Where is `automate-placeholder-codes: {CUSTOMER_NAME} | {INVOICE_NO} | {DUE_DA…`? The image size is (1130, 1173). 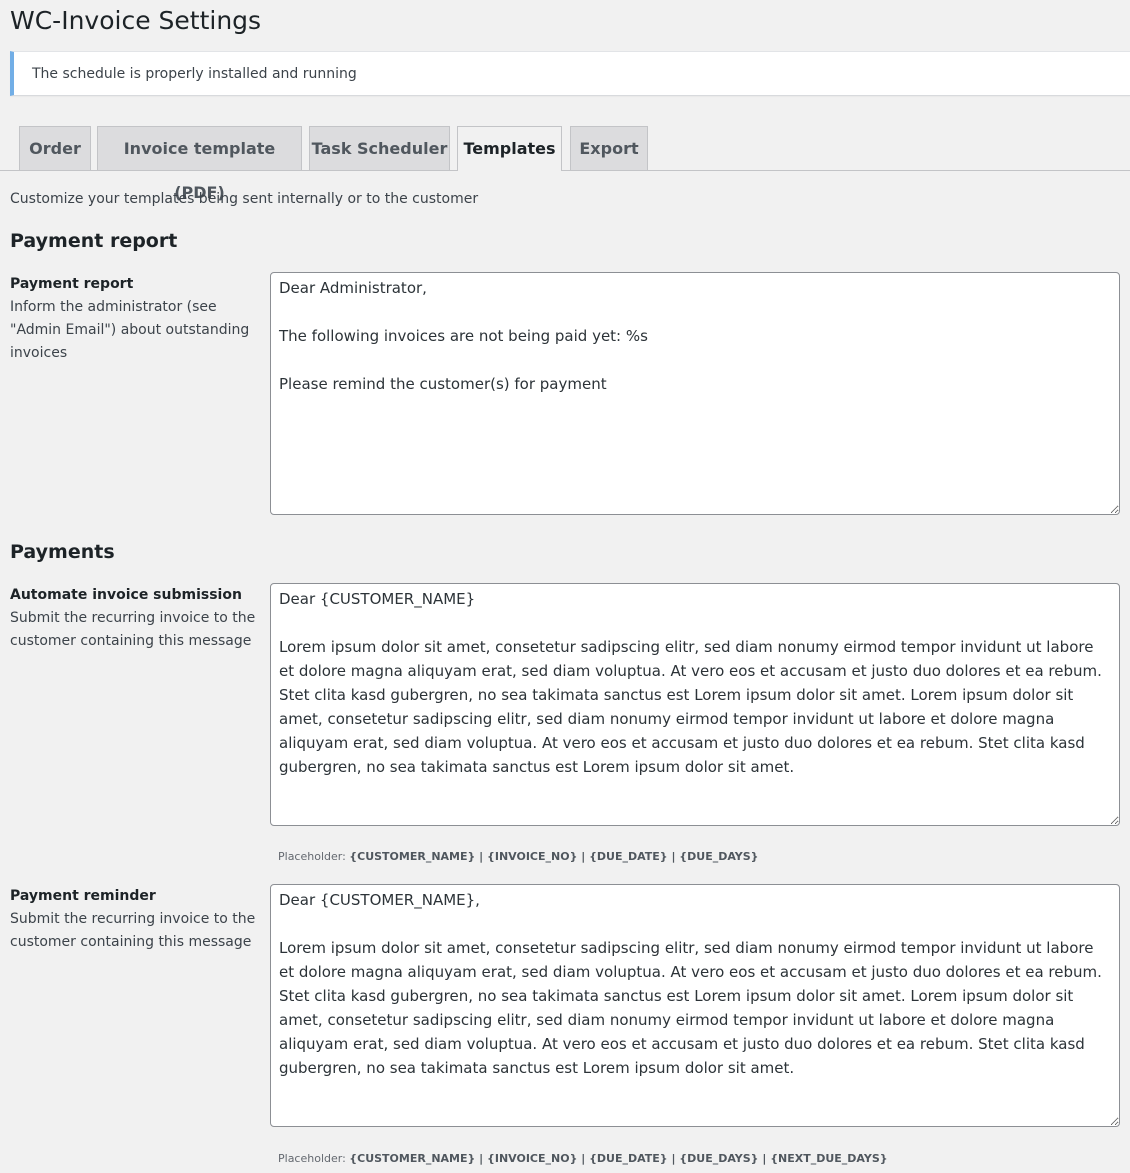 automate-placeholder-codes: {CUSTOMER_NAME} | {INVOICE_NO} | {DUE_DA… is located at coordinates (554, 856).